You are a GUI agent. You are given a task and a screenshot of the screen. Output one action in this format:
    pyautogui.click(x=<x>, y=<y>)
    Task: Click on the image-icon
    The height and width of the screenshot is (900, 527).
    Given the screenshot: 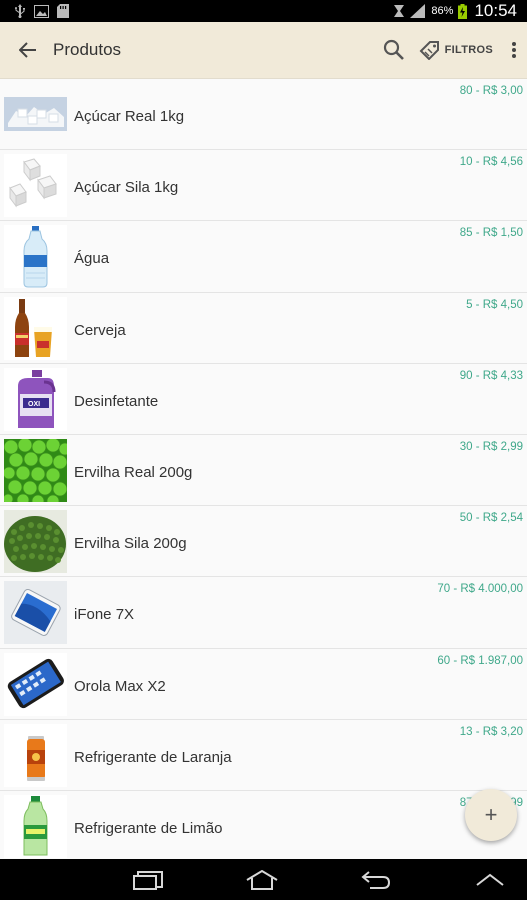 What is the action you would take?
    pyautogui.click(x=41, y=11)
    